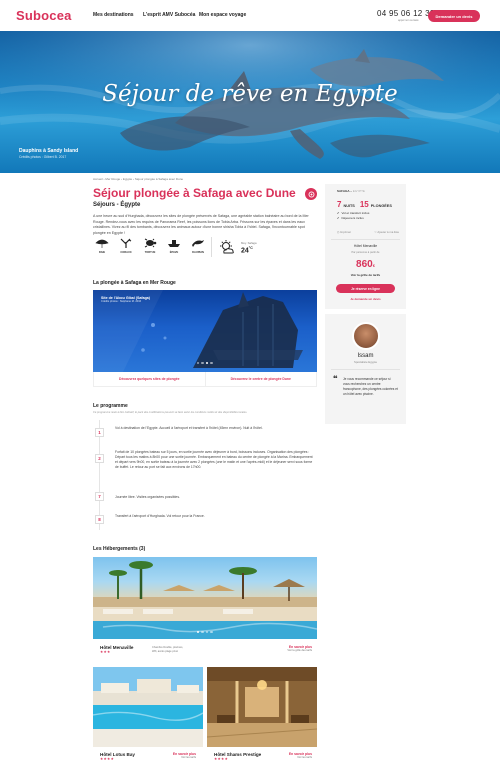 This screenshot has height=776, width=500. What do you see at coordinates (99, 432) in the screenshot?
I see `day-badge: 1` at bounding box center [99, 432].